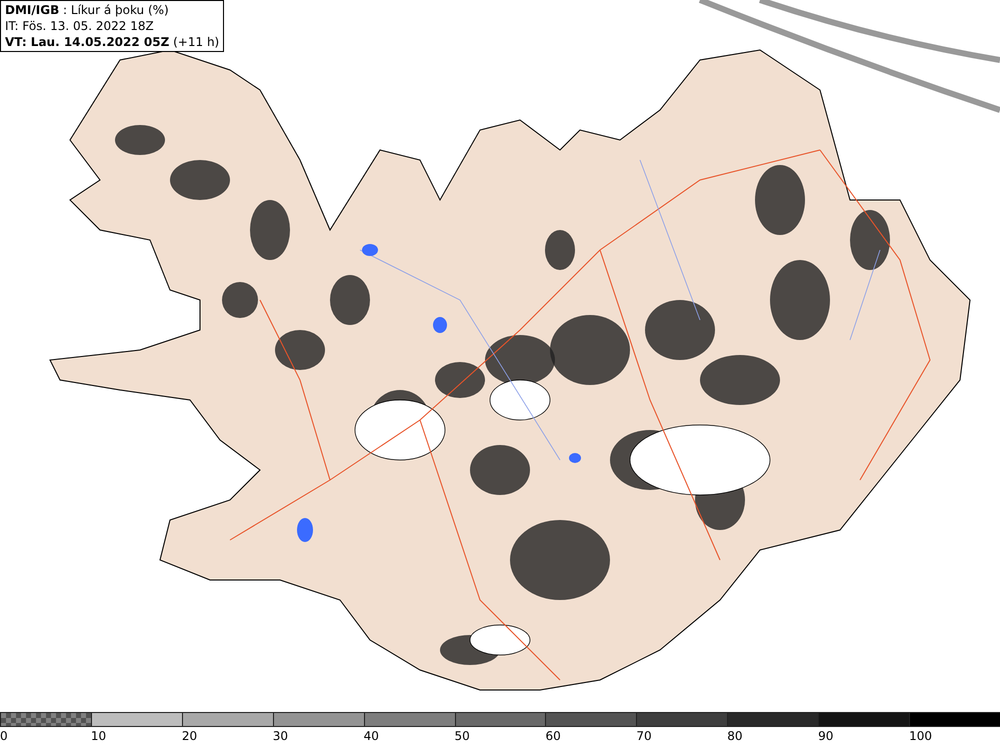 The image size is (1000, 750). Describe the element at coordinates (80, 26) in the screenshot. I see `info-text: IT: Fös. 13. 05. 2022 18Z` at that location.